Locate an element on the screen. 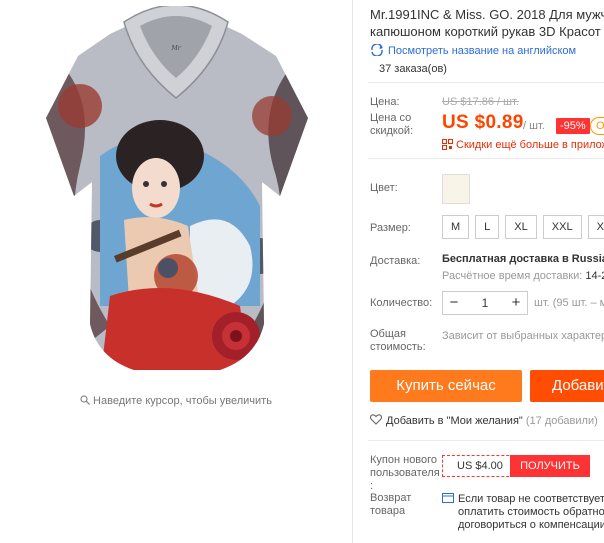  quantity-input: 1 is located at coordinates (485, 303).